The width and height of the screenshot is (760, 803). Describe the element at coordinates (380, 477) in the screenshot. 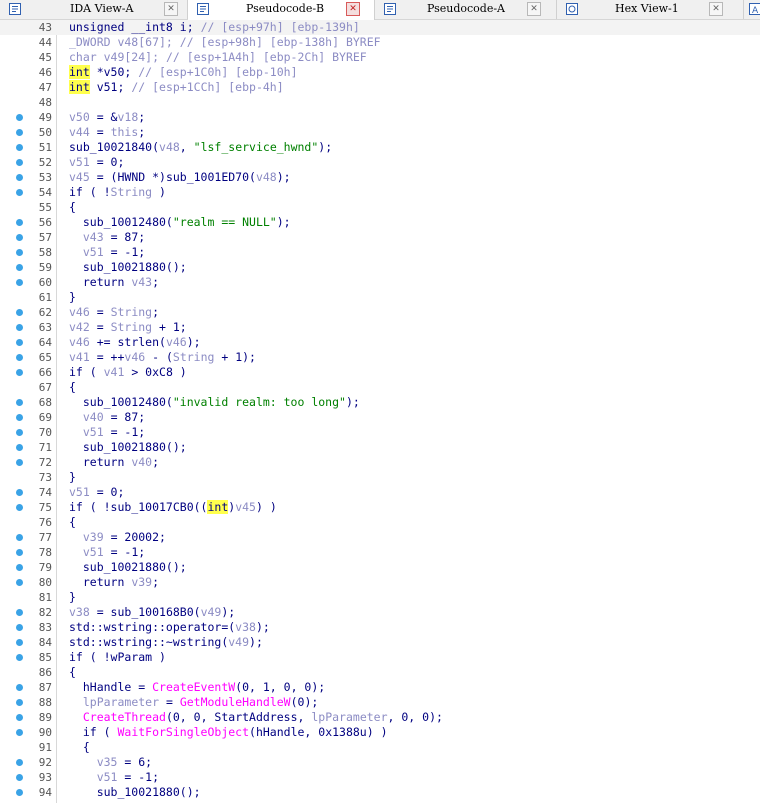

I see `code-line: 73}` at that location.